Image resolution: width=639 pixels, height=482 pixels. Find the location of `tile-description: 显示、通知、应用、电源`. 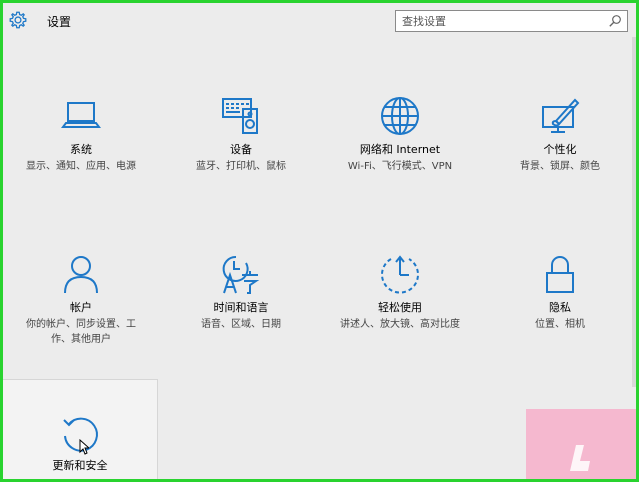

tile-description: 显示、通知、应用、电源 is located at coordinates (81, 166).